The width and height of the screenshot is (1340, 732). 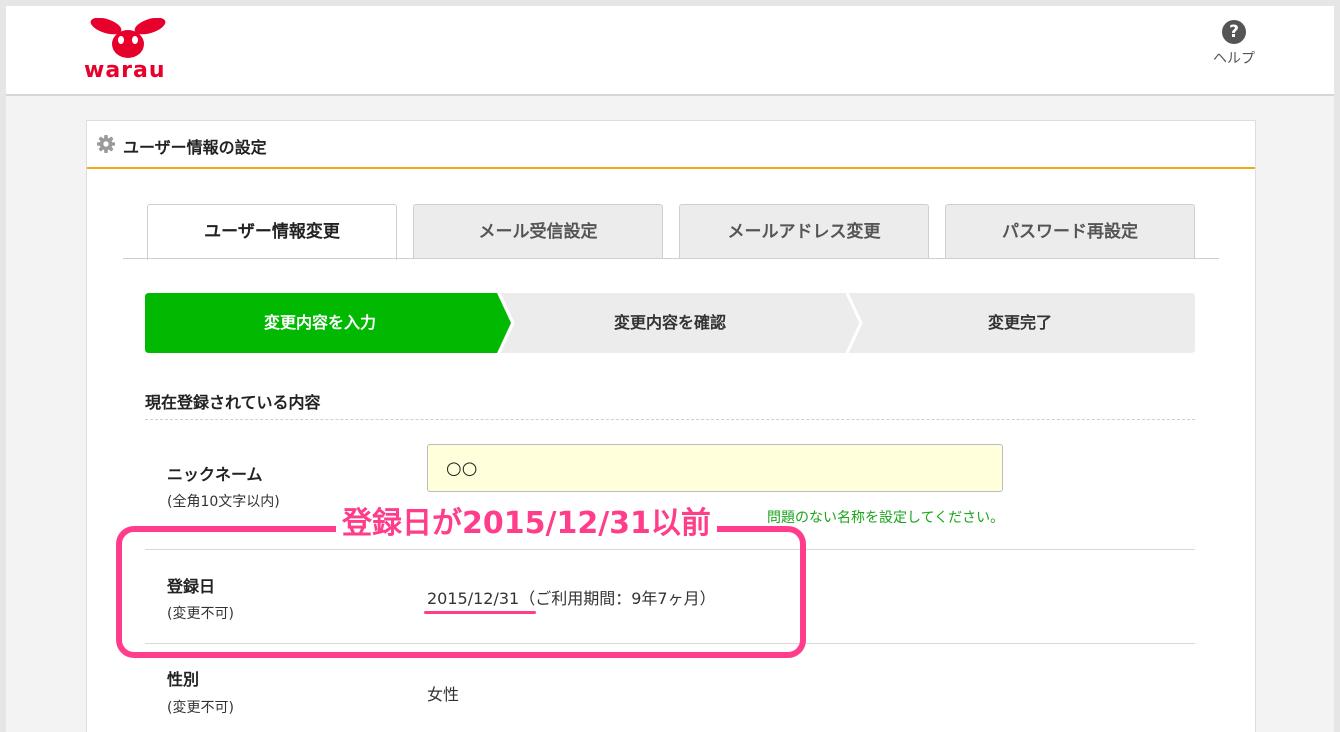 I want to click on tab-password-reset: パスワード再設定, so click(x=1070, y=231).